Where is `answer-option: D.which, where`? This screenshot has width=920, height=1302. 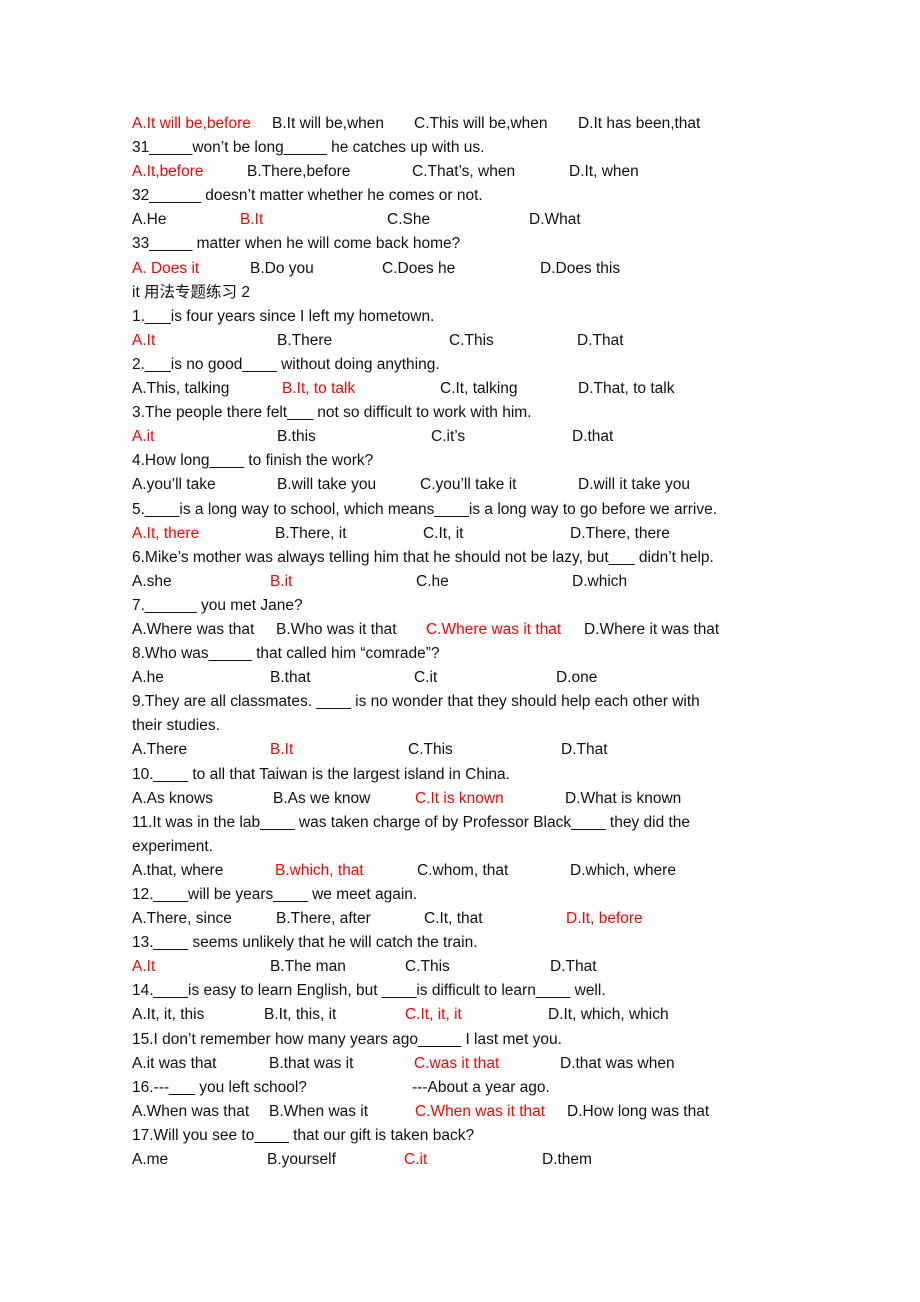
answer-option: D.which, where is located at coordinates (623, 870).